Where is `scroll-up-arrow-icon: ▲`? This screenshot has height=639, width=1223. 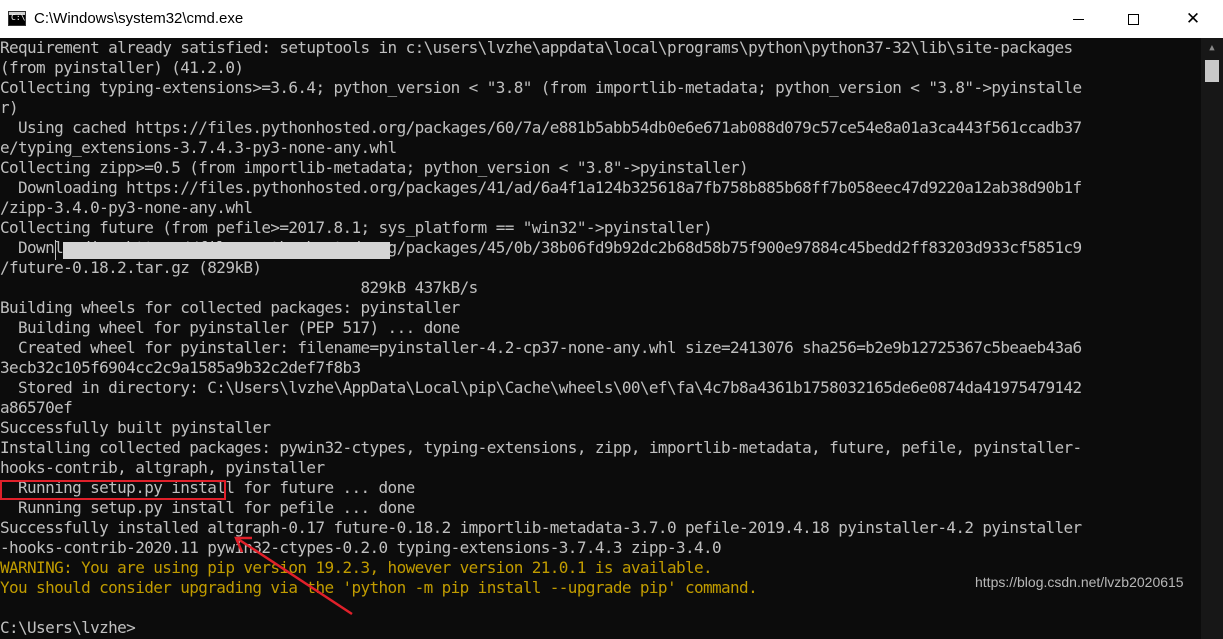 scroll-up-arrow-icon: ▲ is located at coordinates (1212, 48).